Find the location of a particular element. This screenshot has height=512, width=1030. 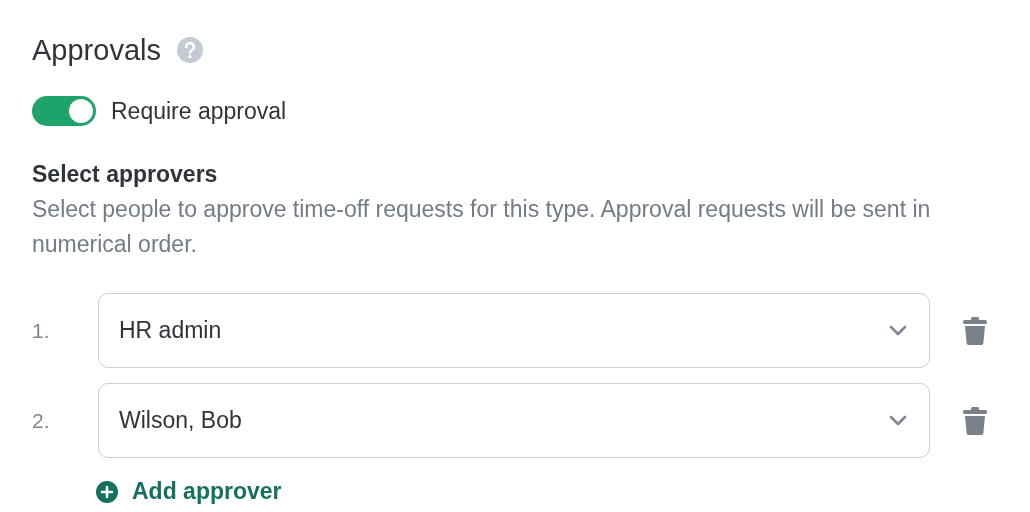

toggle-switch is located at coordinates (64, 111).